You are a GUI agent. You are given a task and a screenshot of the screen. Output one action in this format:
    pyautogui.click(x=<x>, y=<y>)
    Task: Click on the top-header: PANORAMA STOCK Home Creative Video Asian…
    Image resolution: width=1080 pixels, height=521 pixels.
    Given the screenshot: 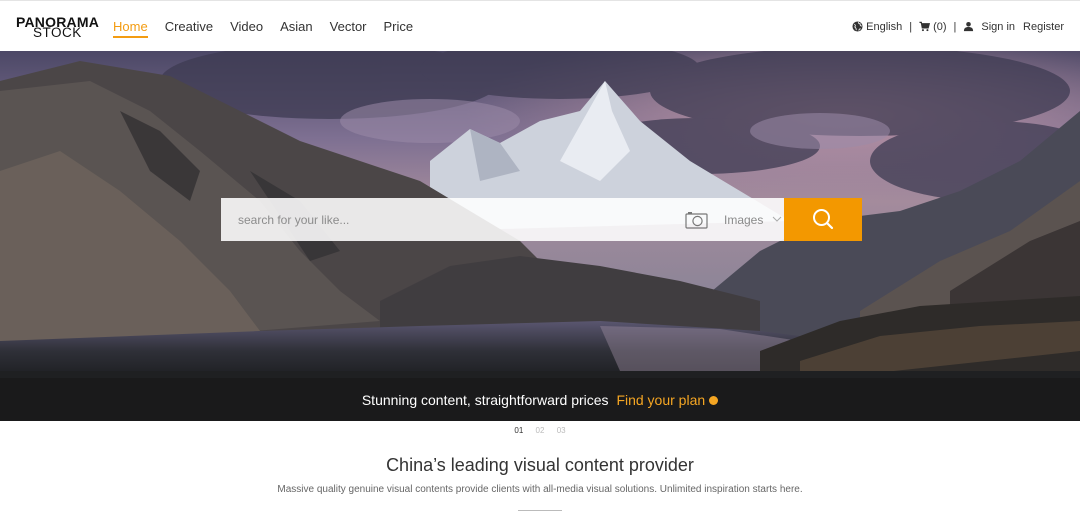 What is the action you would take?
    pyautogui.click(x=540, y=25)
    